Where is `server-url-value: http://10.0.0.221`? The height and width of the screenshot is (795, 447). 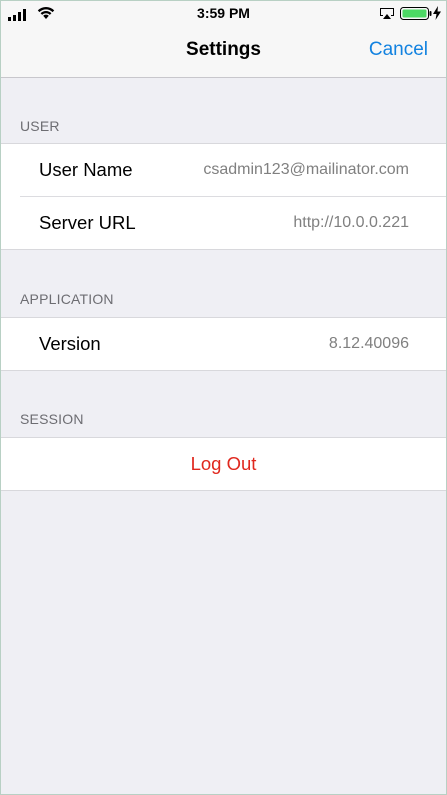 server-url-value: http://10.0.0.221 is located at coordinates (351, 222).